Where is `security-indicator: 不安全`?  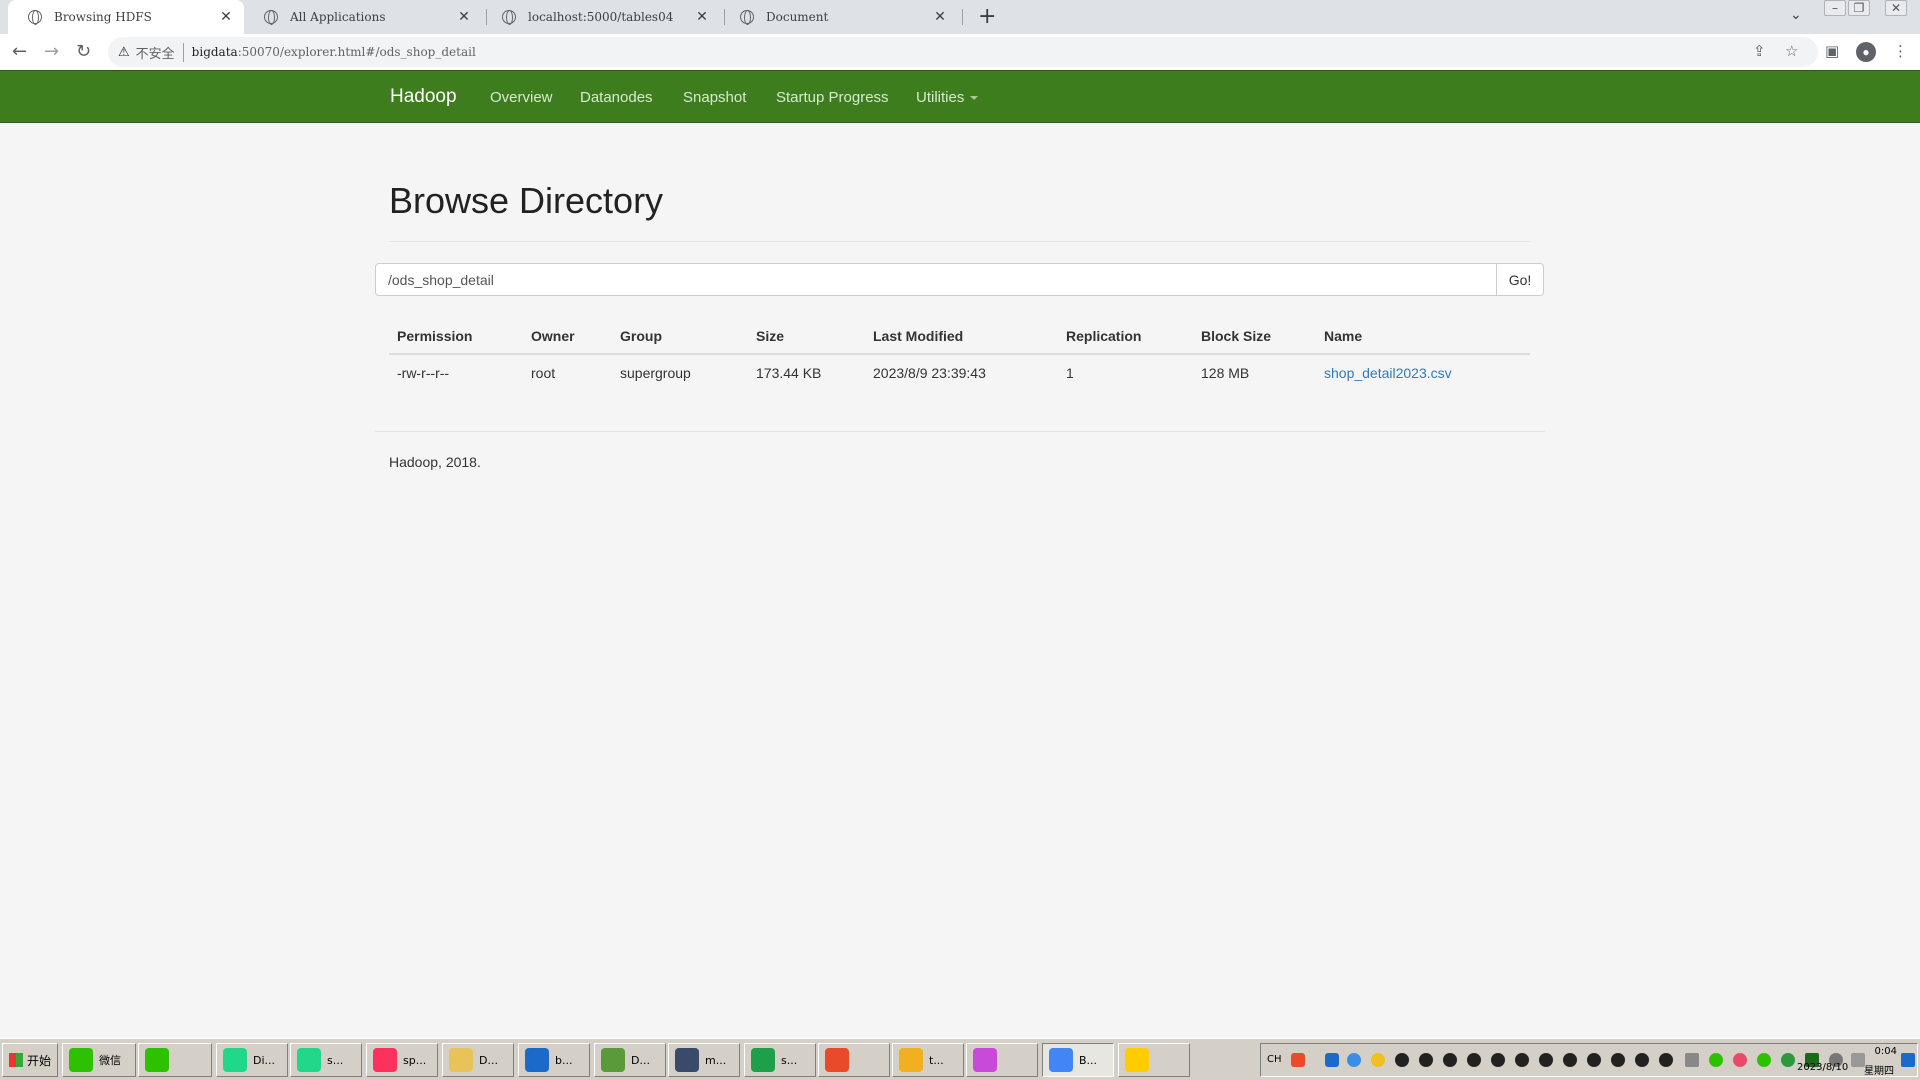 security-indicator: 不安全 is located at coordinates (160, 52).